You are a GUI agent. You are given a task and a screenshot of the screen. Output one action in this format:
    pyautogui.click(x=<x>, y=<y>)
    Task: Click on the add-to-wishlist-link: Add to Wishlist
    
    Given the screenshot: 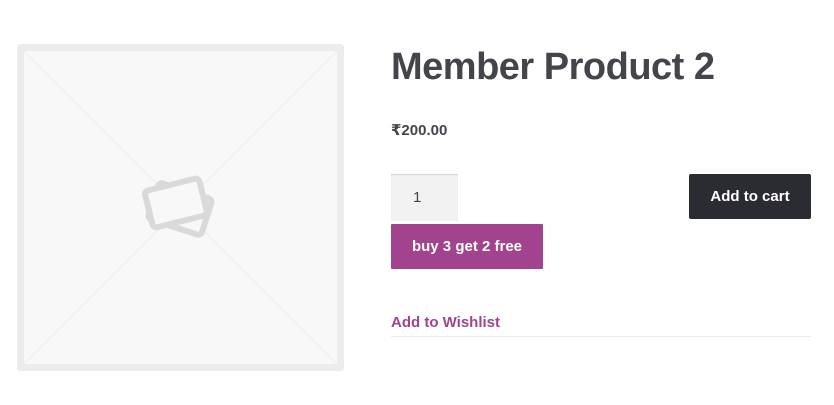 What is the action you would take?
    pyautogui.click(x=445, y=322)
    